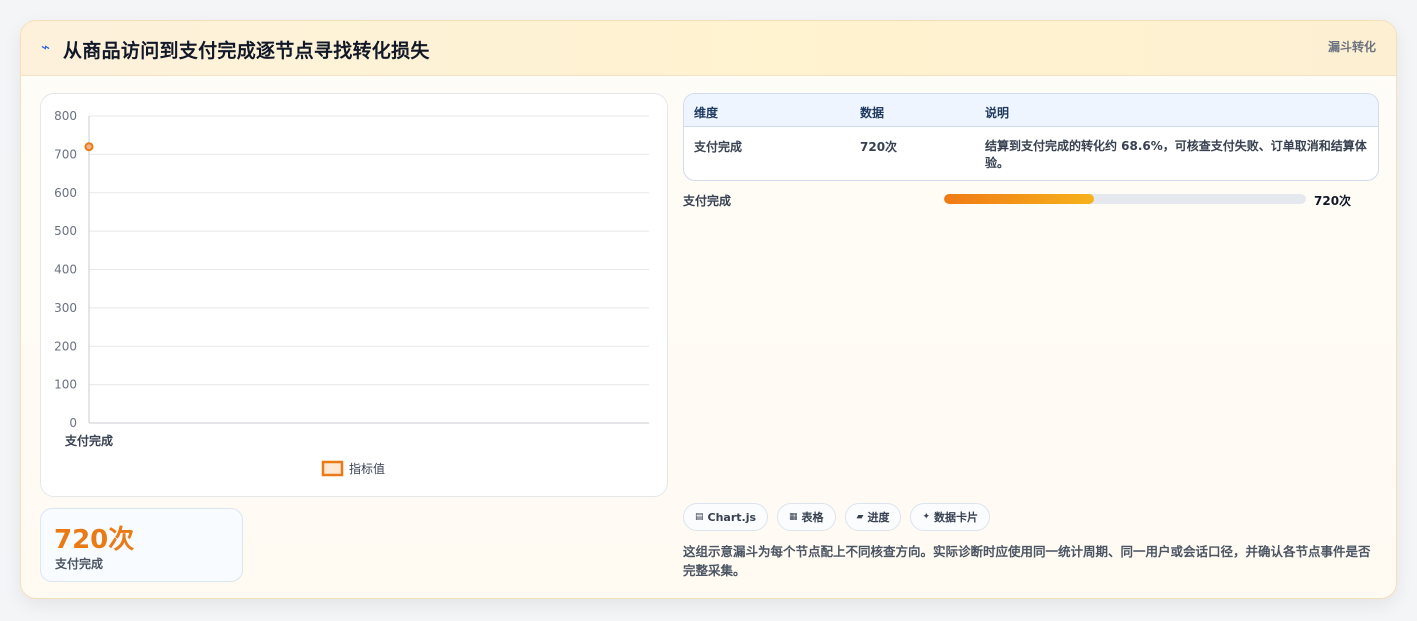 This screenshot has width=1417, height=621. What do you see at coordinates (65, 270) in the screenshot?
I see `y-tick-label: 400` at bounding box center [65, 270].